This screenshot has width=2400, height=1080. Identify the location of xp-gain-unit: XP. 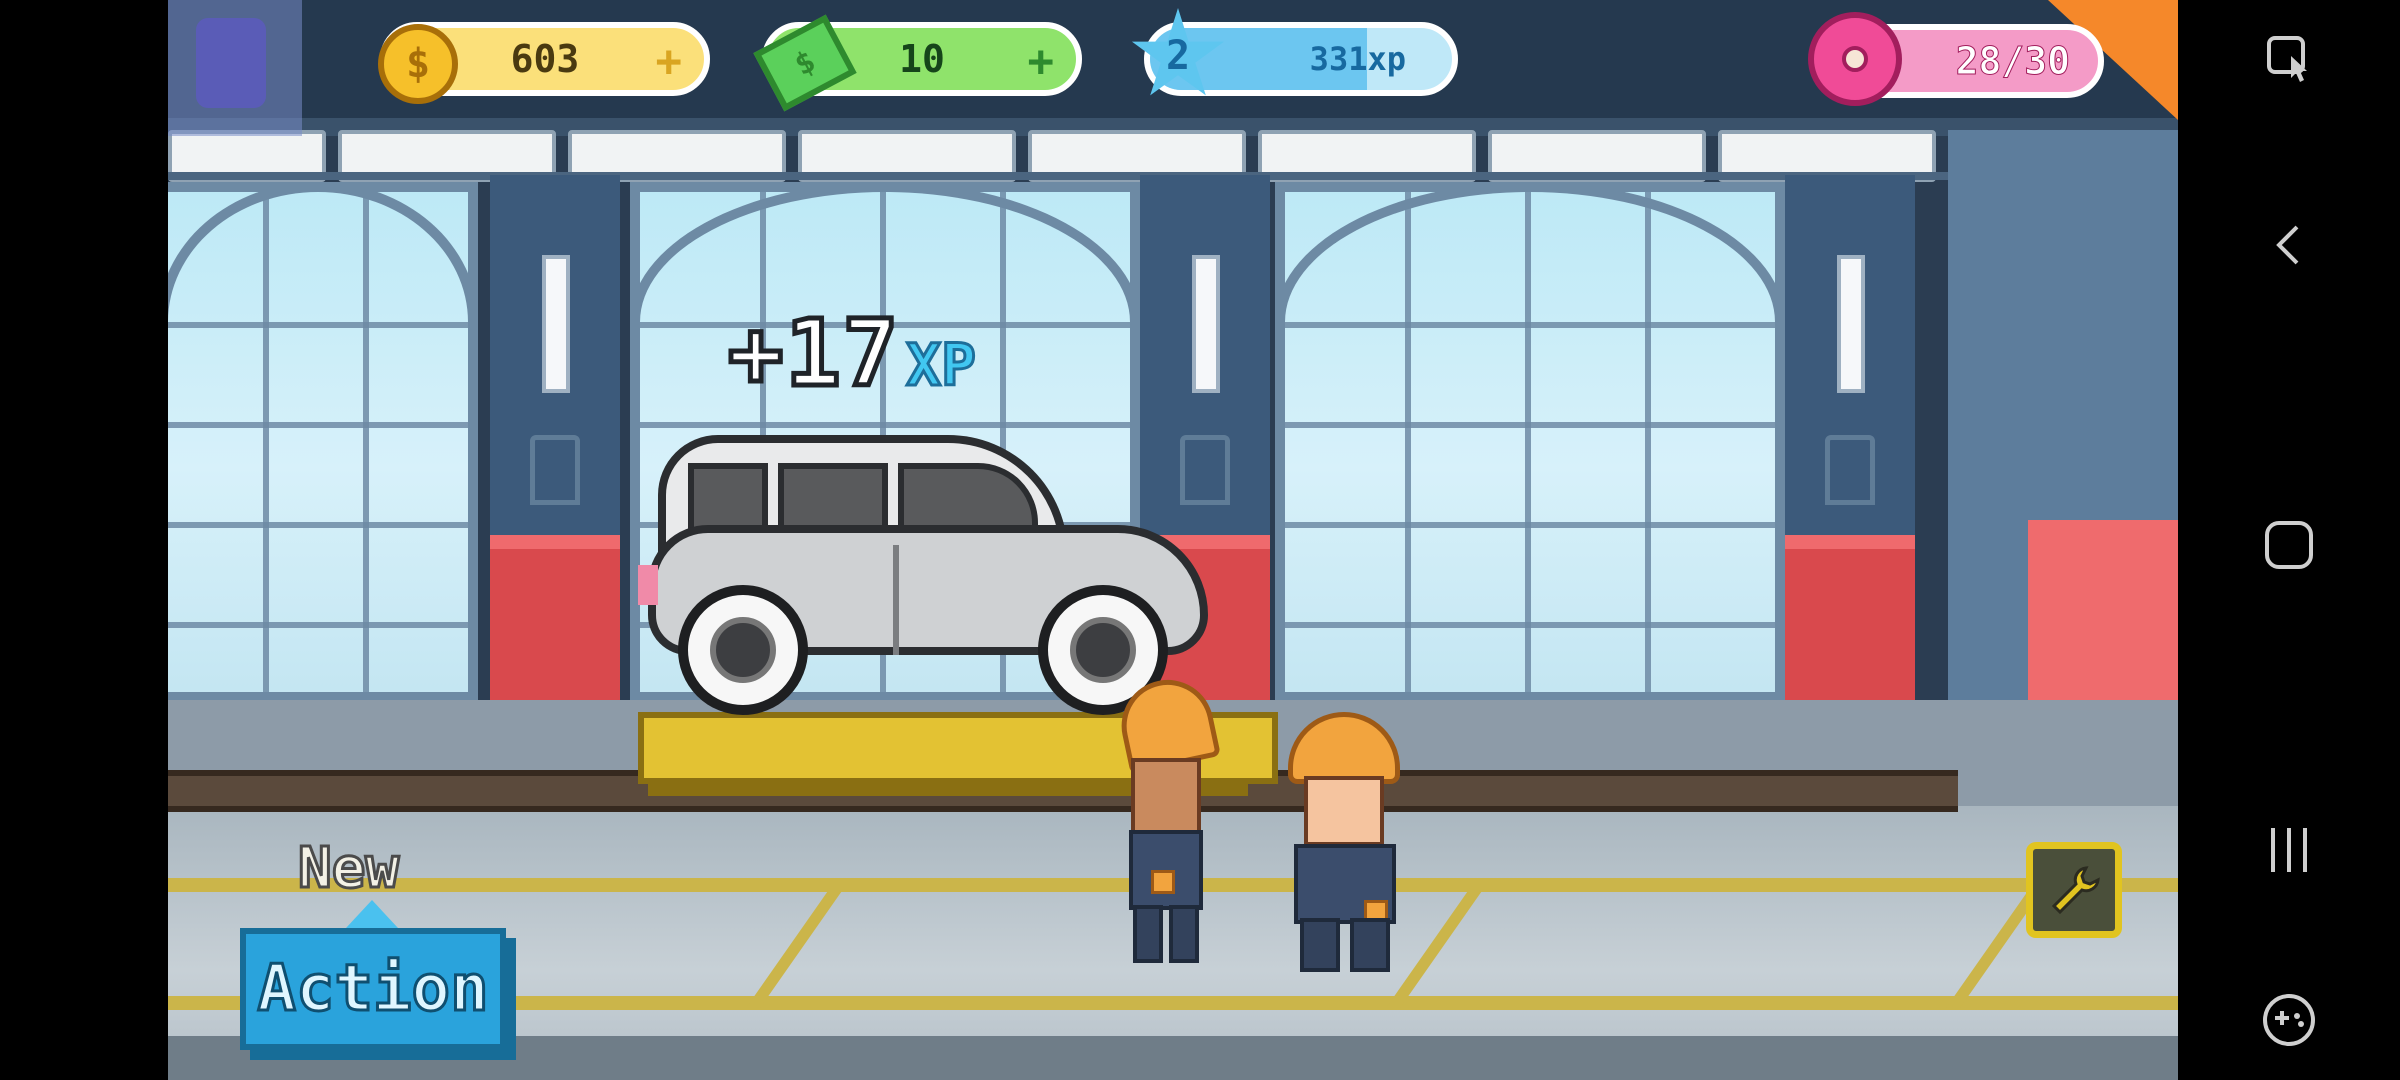
(941, 365).